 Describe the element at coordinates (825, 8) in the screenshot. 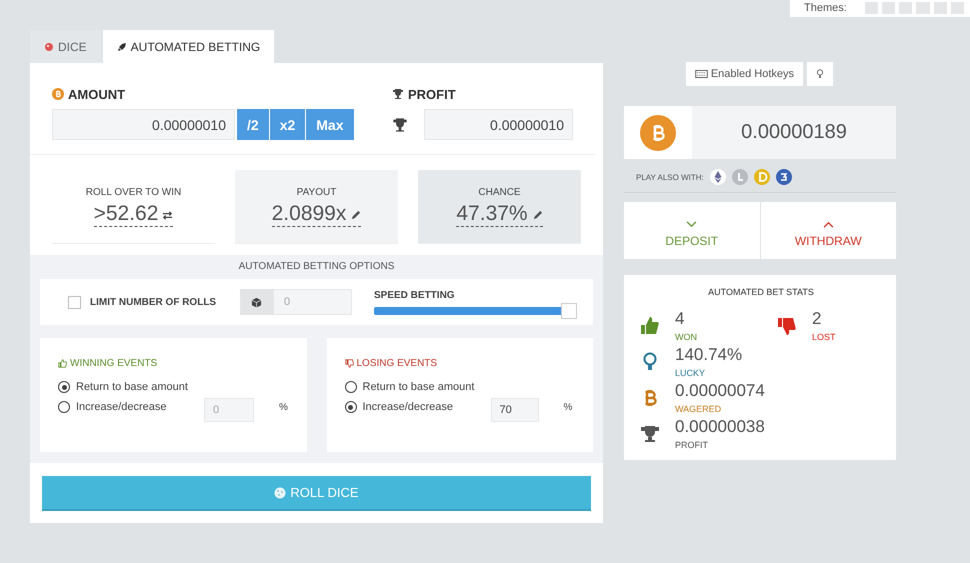

I see `themes-label: Themes:` at that location.